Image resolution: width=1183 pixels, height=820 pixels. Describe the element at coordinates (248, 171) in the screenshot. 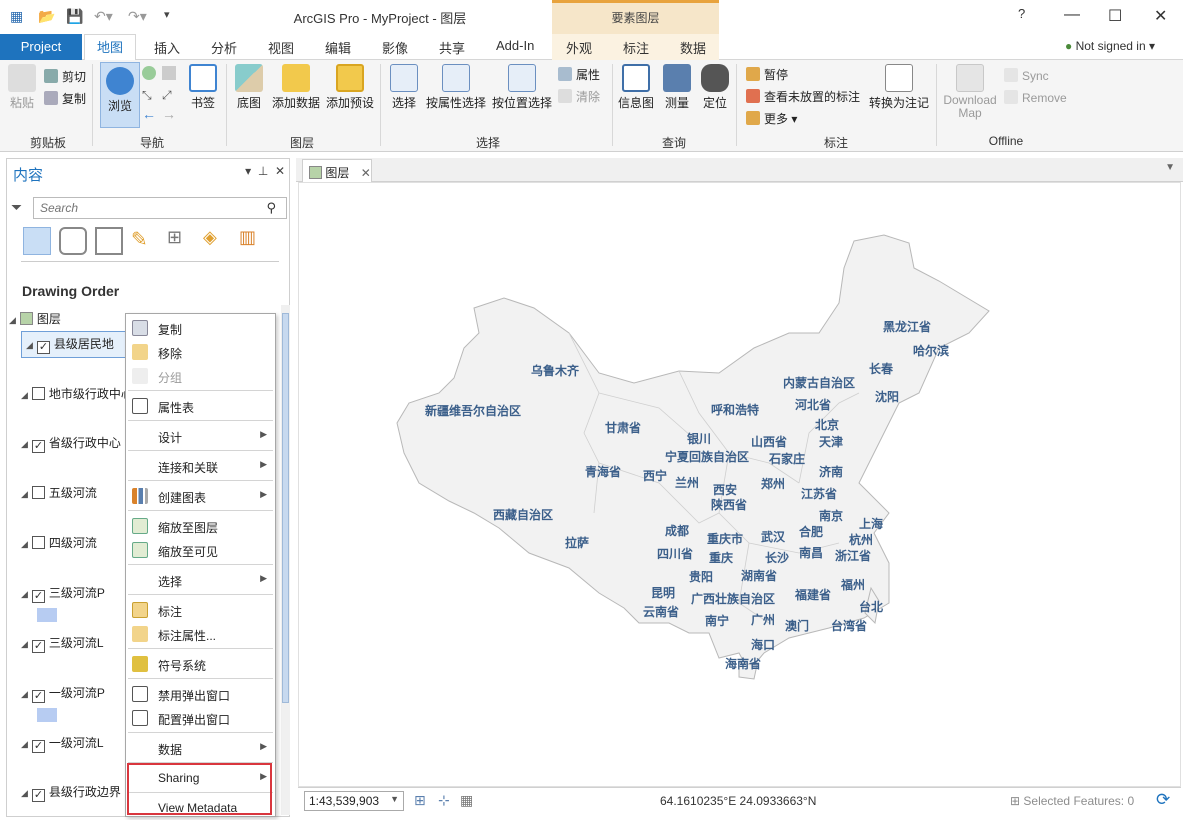

I see `pane-menu-icon: ▾` at that location.